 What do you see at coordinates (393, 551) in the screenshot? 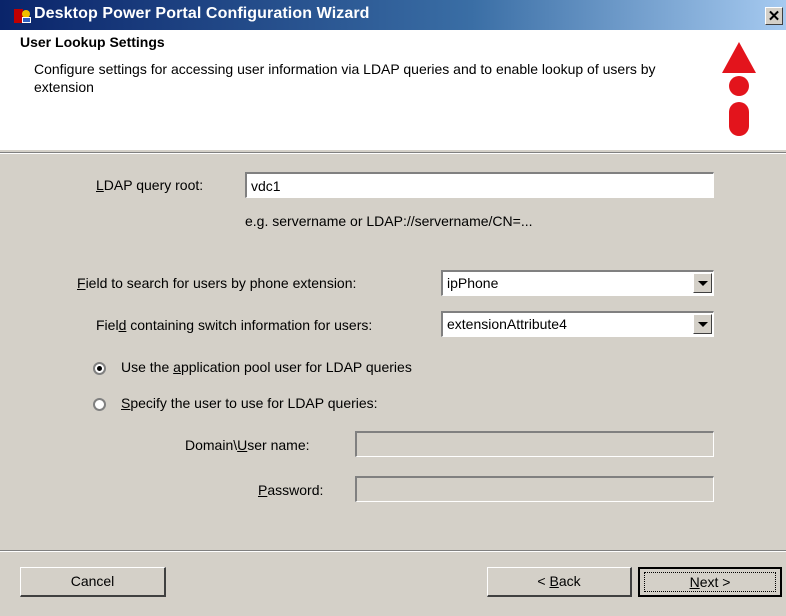
I see `footer-divider` at bounding box center [393, 551].